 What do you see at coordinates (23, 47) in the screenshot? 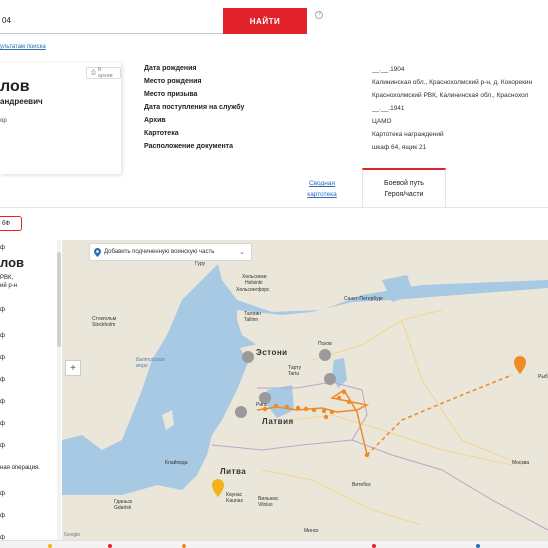
I see `back-to-results-link: ультатам поиска` at bounding box center [23, 47].